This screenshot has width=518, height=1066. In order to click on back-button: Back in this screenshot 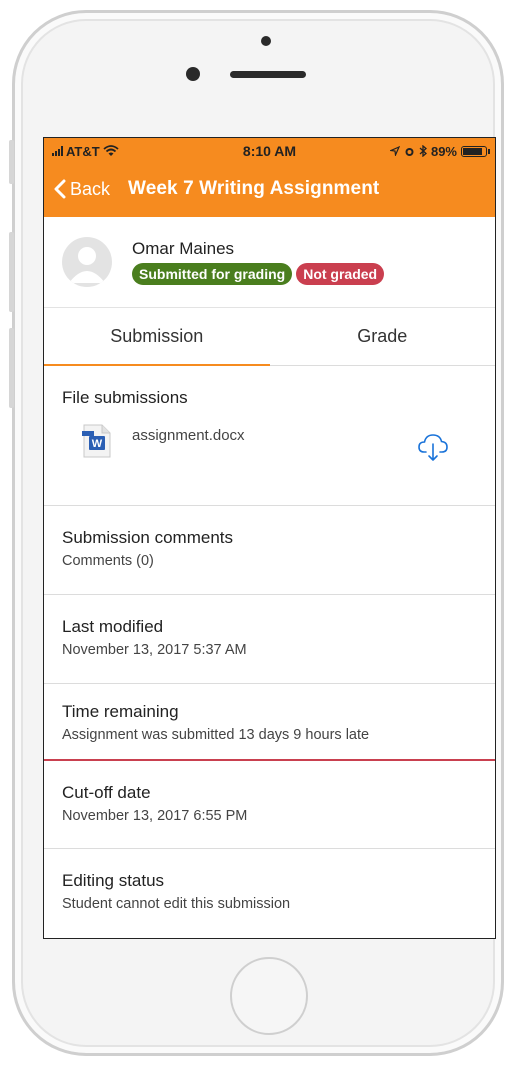, I will do `click(82, 189)`.